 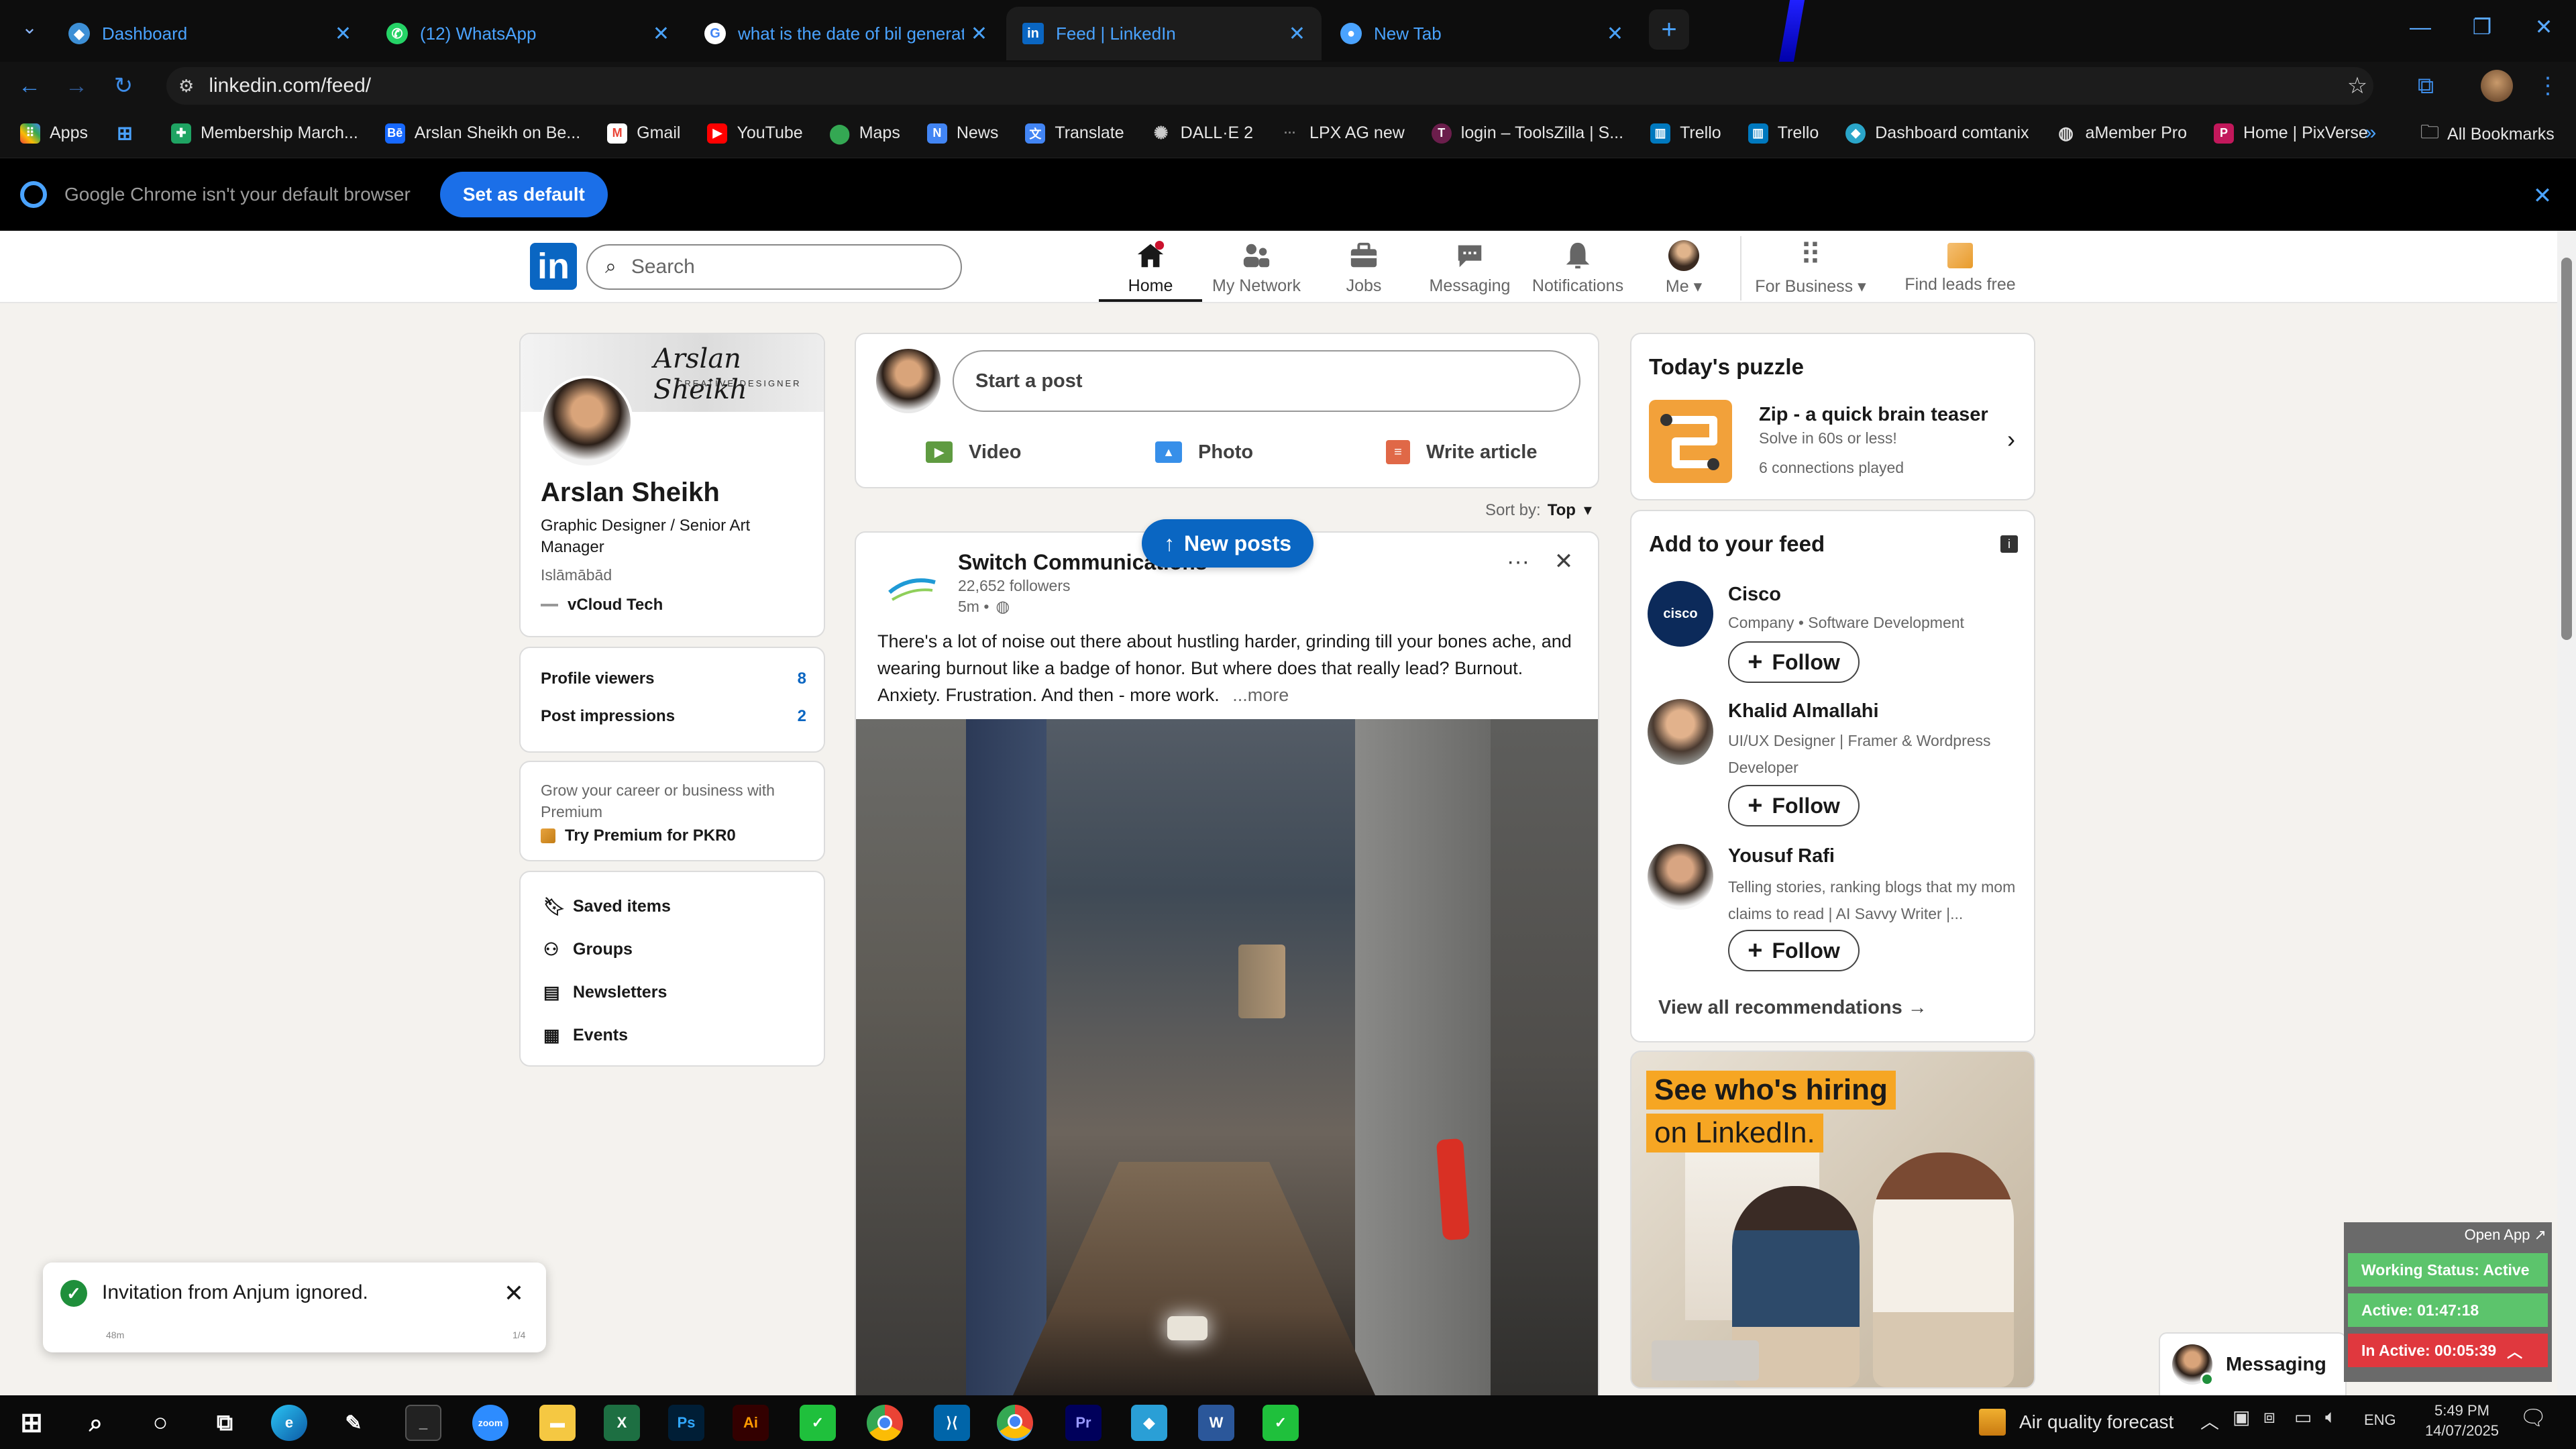 I want to click on open-app-link: Open App ↗, so click(x=2445, y=1235).